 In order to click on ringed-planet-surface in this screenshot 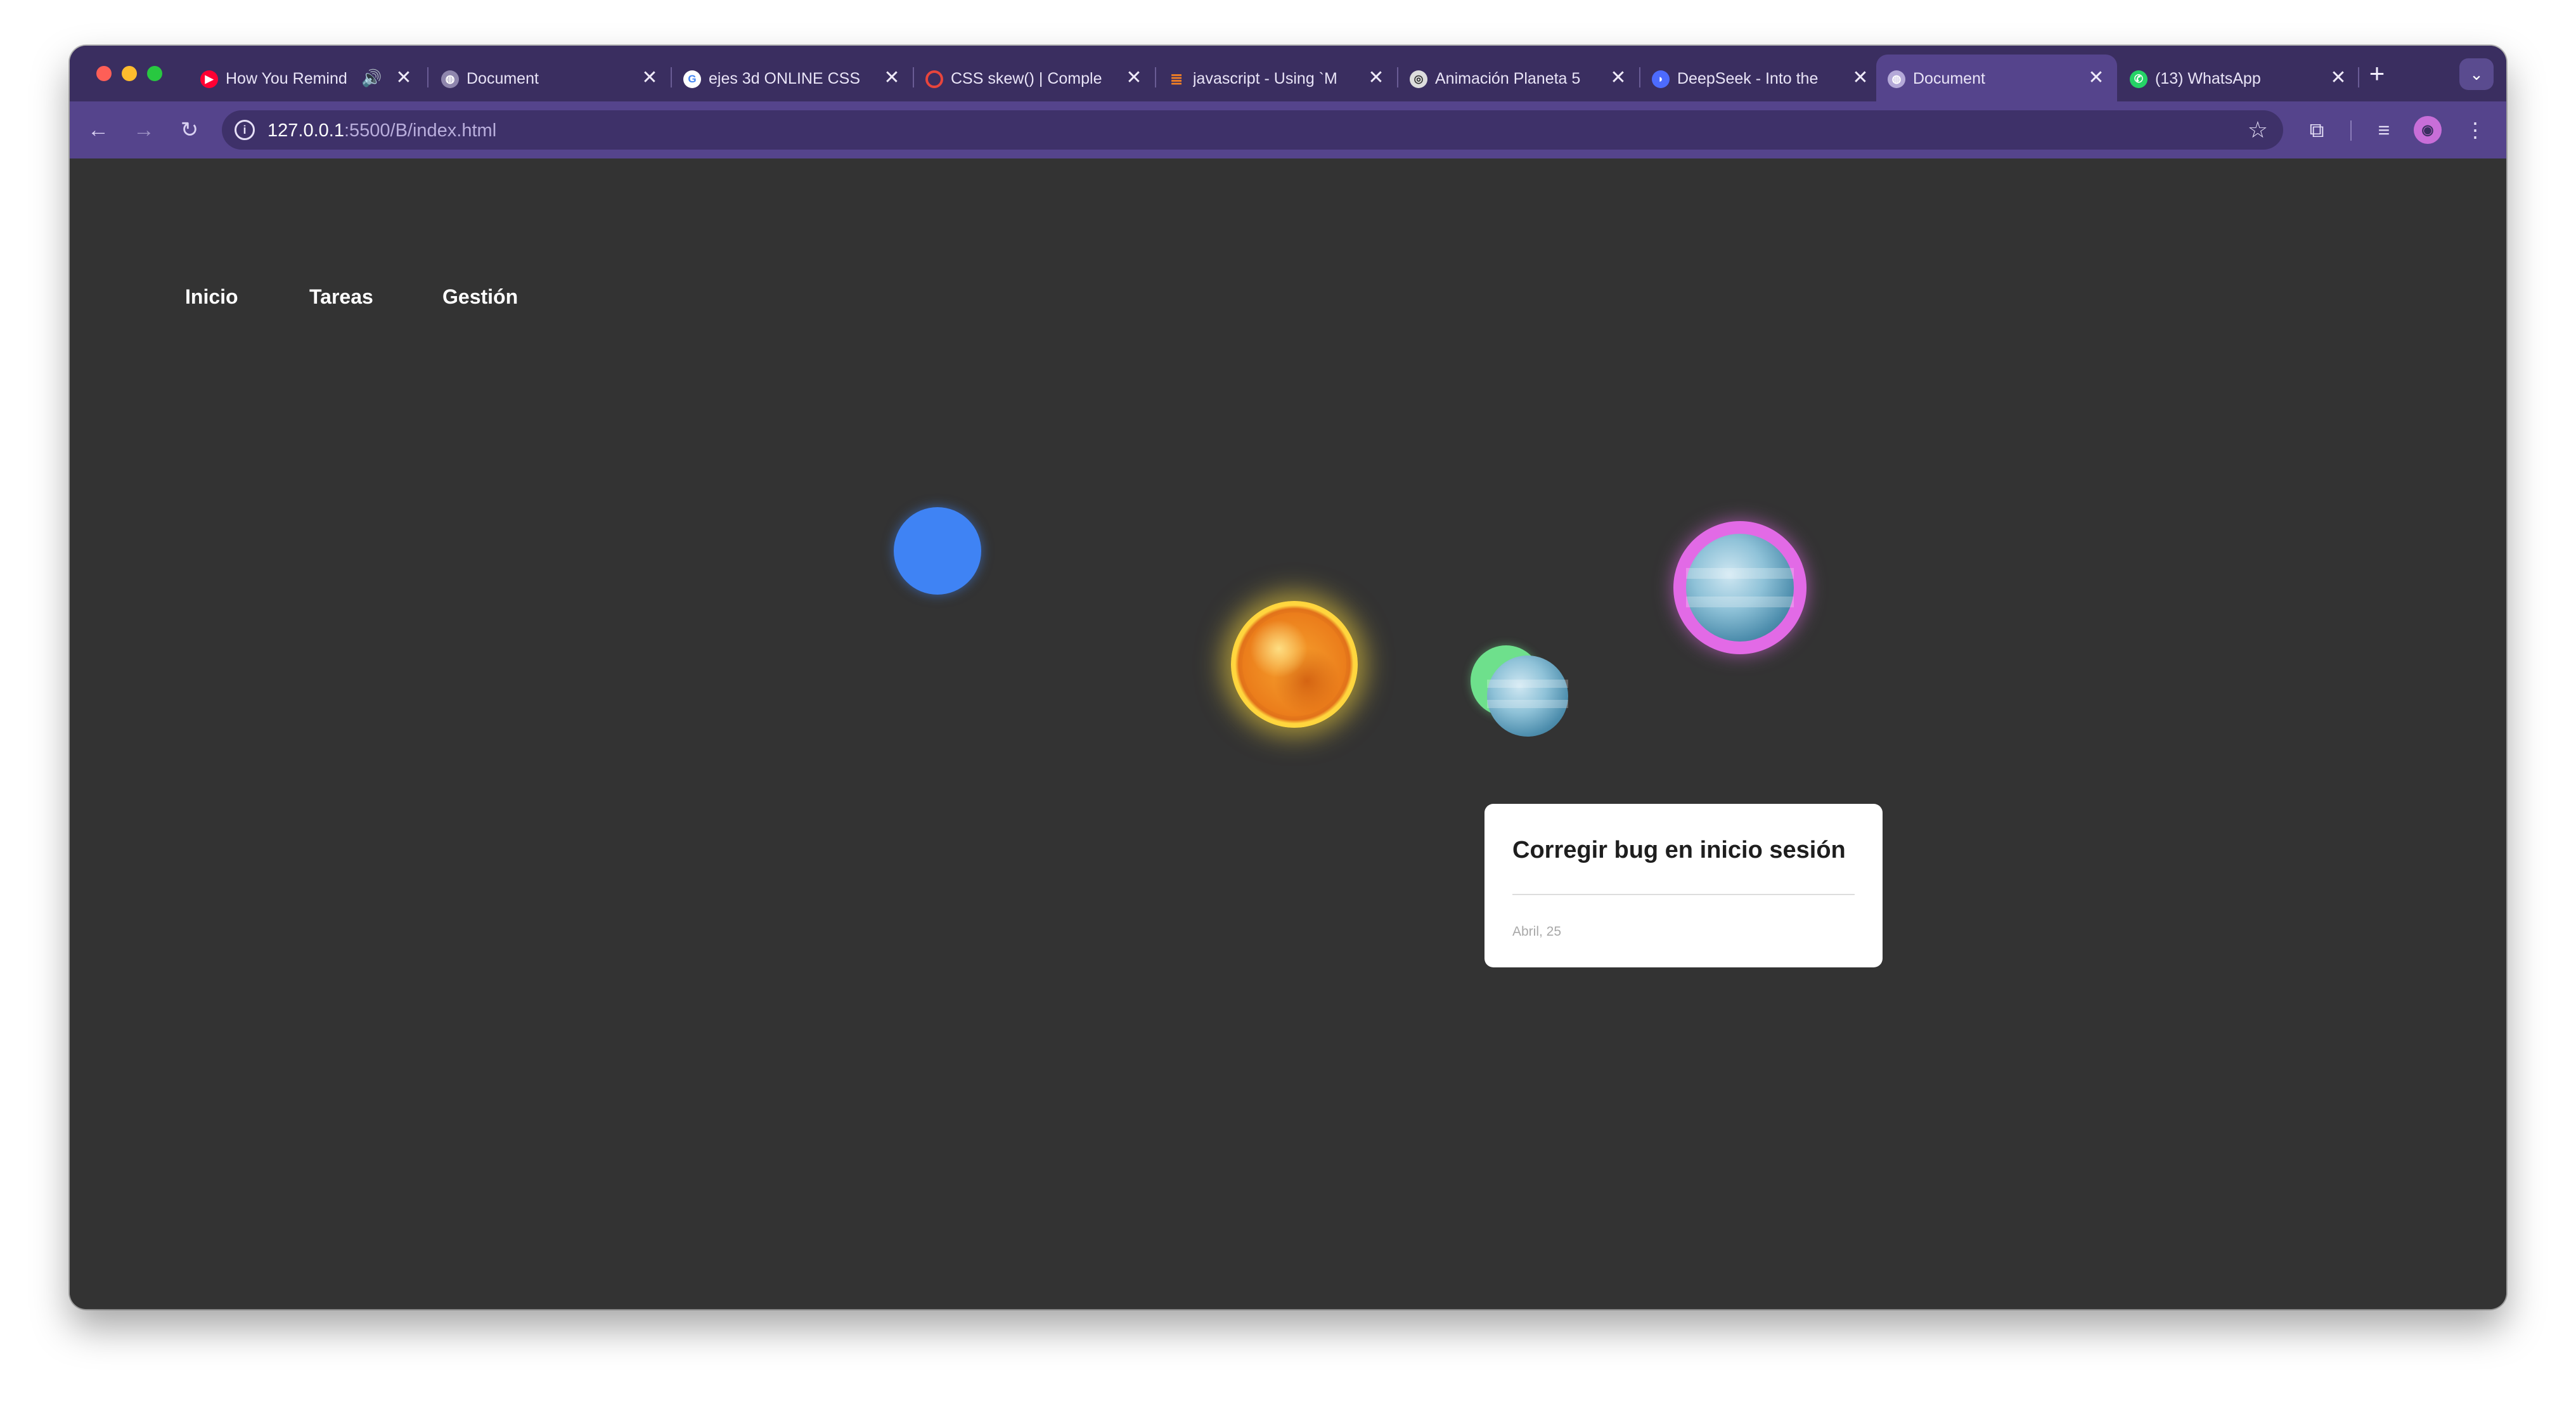, I will do `click(1740, 588)`.